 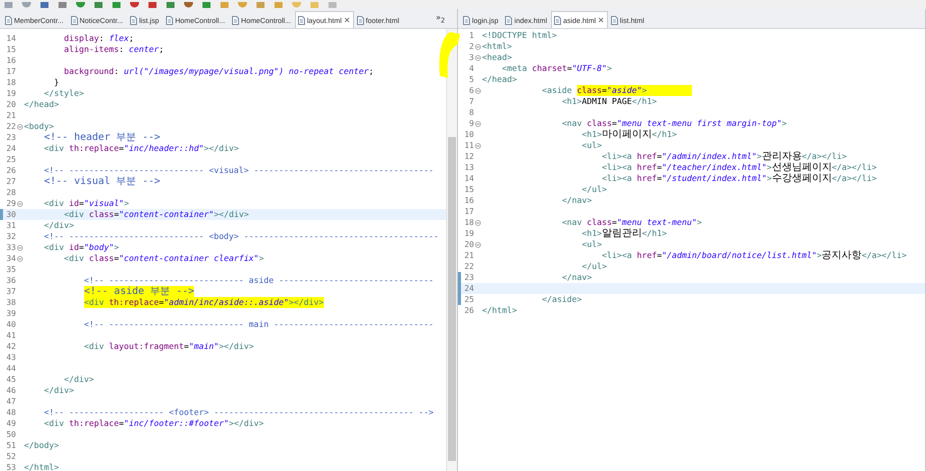 What do you see at coordinates (631, 222) in the screenshot?
I see `code-line: <nav class="menu text-menu">` at bounding box center [631, 222].